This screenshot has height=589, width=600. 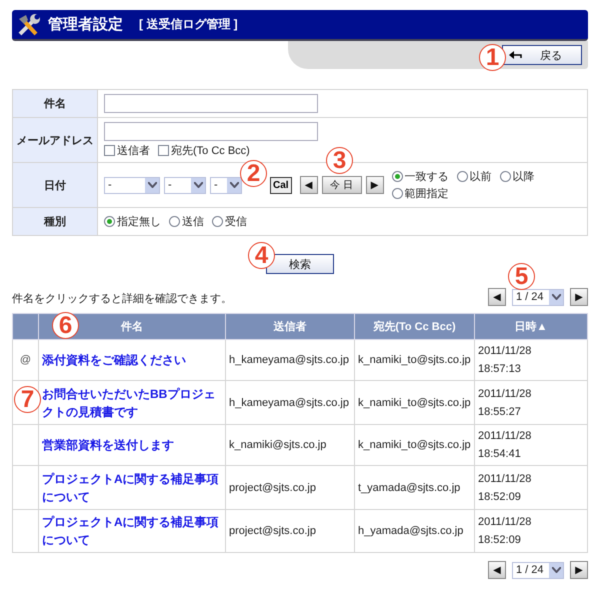 I want to click on recipient-text: t_yamada@sjts.co.jp, so click(x=409, y=488).